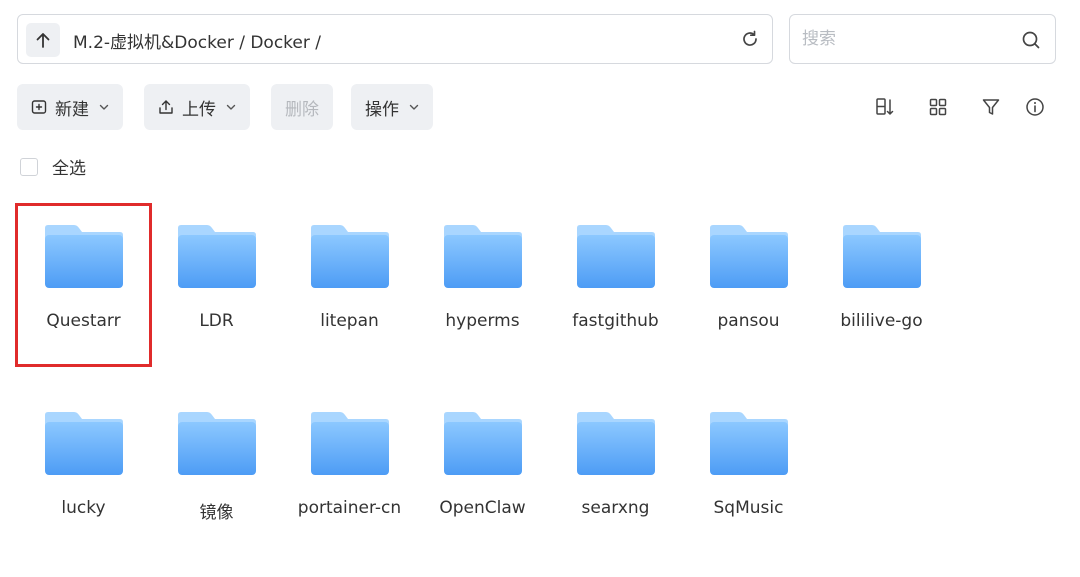  I want to click on folder-name: litepan, so click(349, 321).